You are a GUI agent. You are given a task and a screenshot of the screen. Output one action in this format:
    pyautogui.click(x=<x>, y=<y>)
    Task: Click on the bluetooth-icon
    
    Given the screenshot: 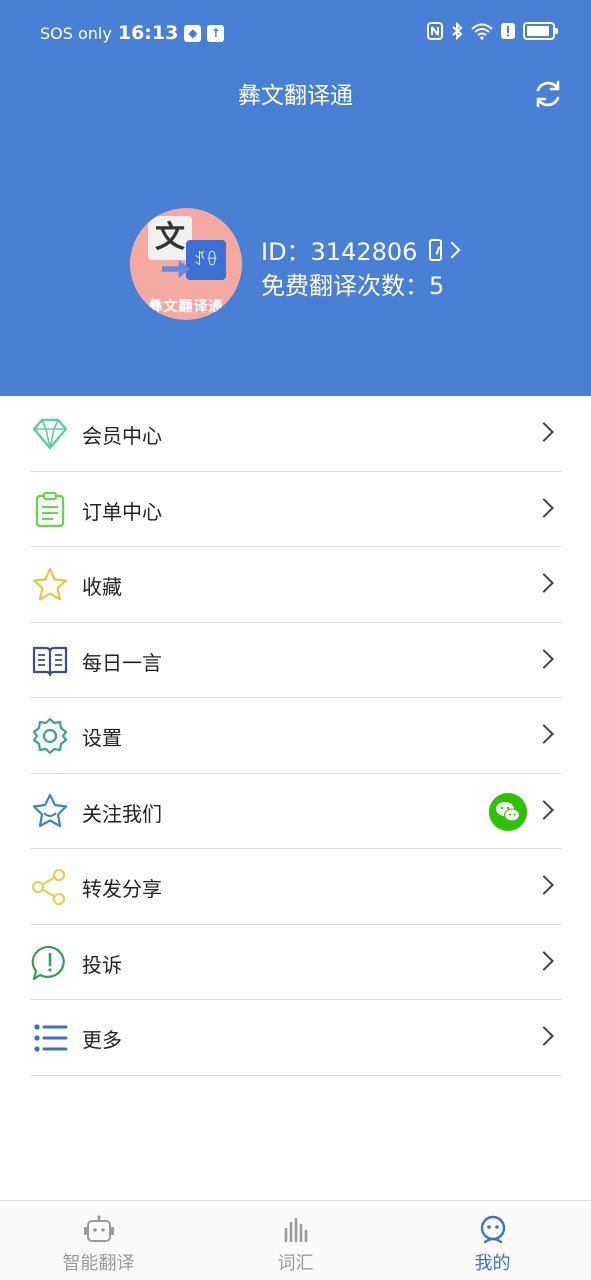 What is the action you would take?
    pyautogui.click(x=457, y=31)
    